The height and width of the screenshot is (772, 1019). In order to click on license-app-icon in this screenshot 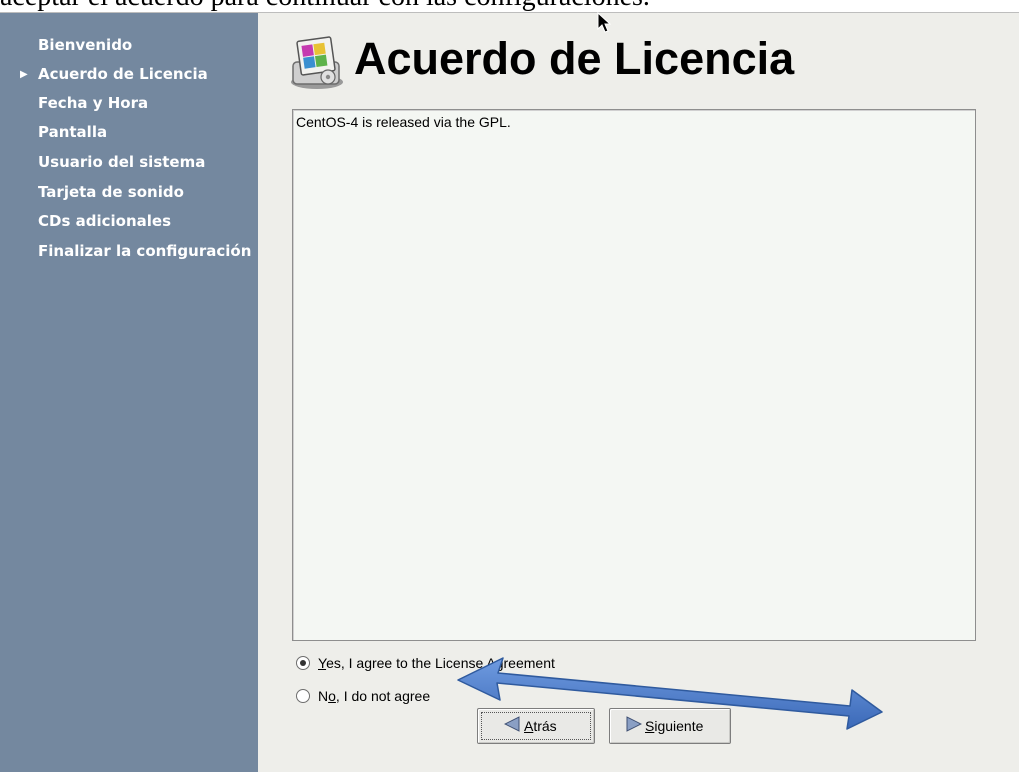, I will do `click(317, 62)`.